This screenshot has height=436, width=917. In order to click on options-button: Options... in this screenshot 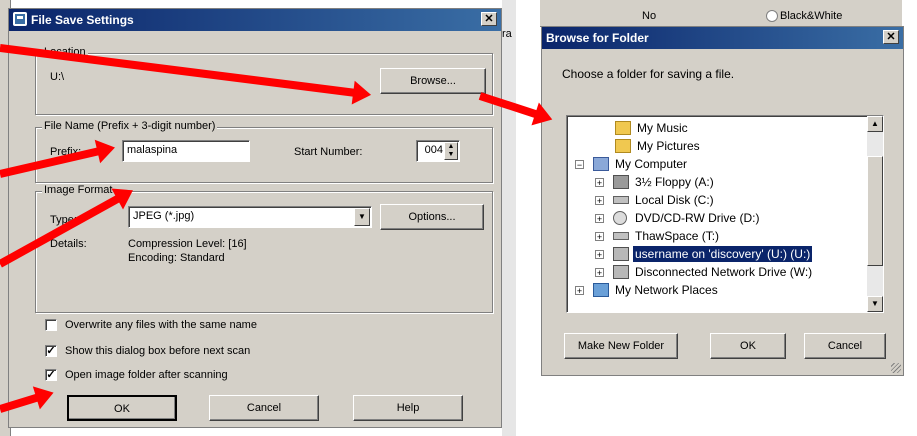, I will do `click(432, 217)`.